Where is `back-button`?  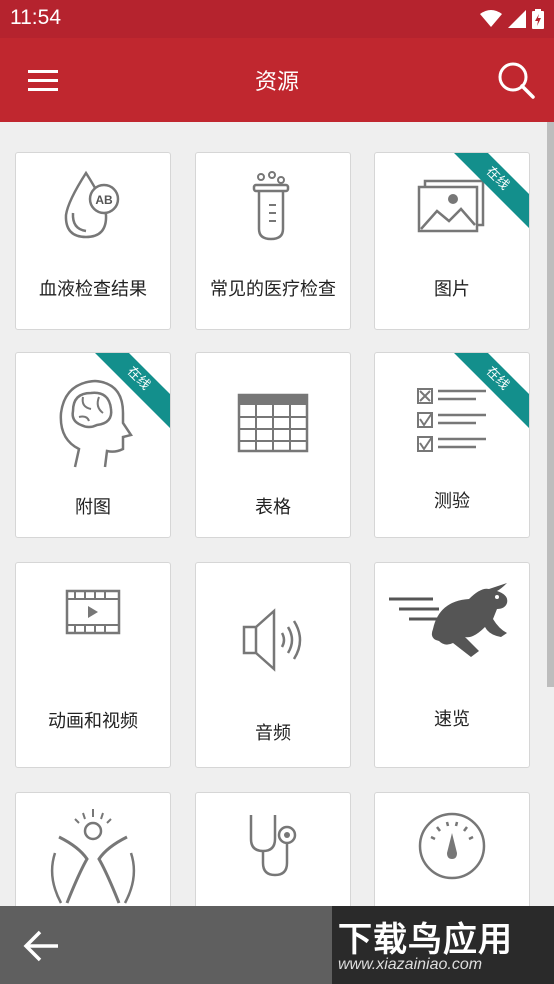
back-button is located at coordinates (41, 946).